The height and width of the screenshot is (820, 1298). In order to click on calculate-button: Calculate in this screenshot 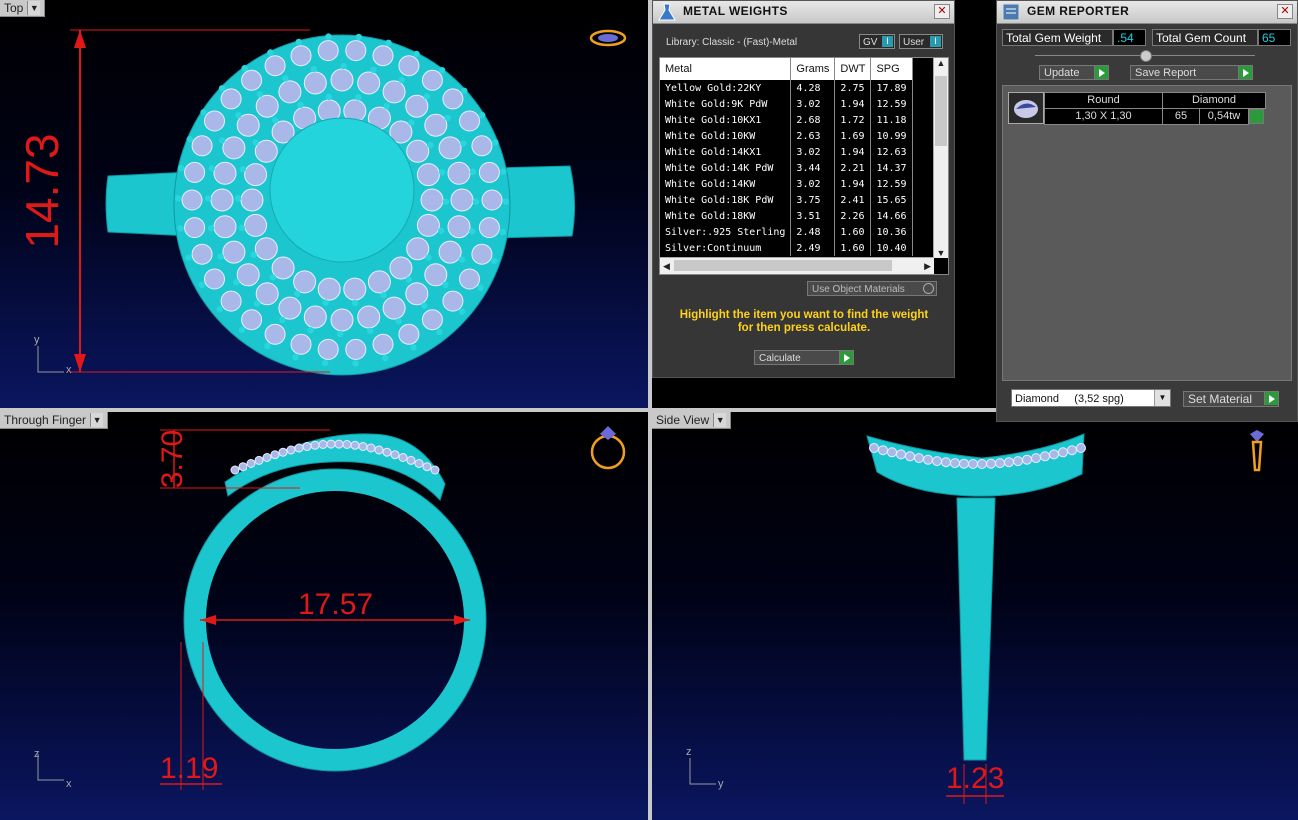, I will do `click(804, 357)`.